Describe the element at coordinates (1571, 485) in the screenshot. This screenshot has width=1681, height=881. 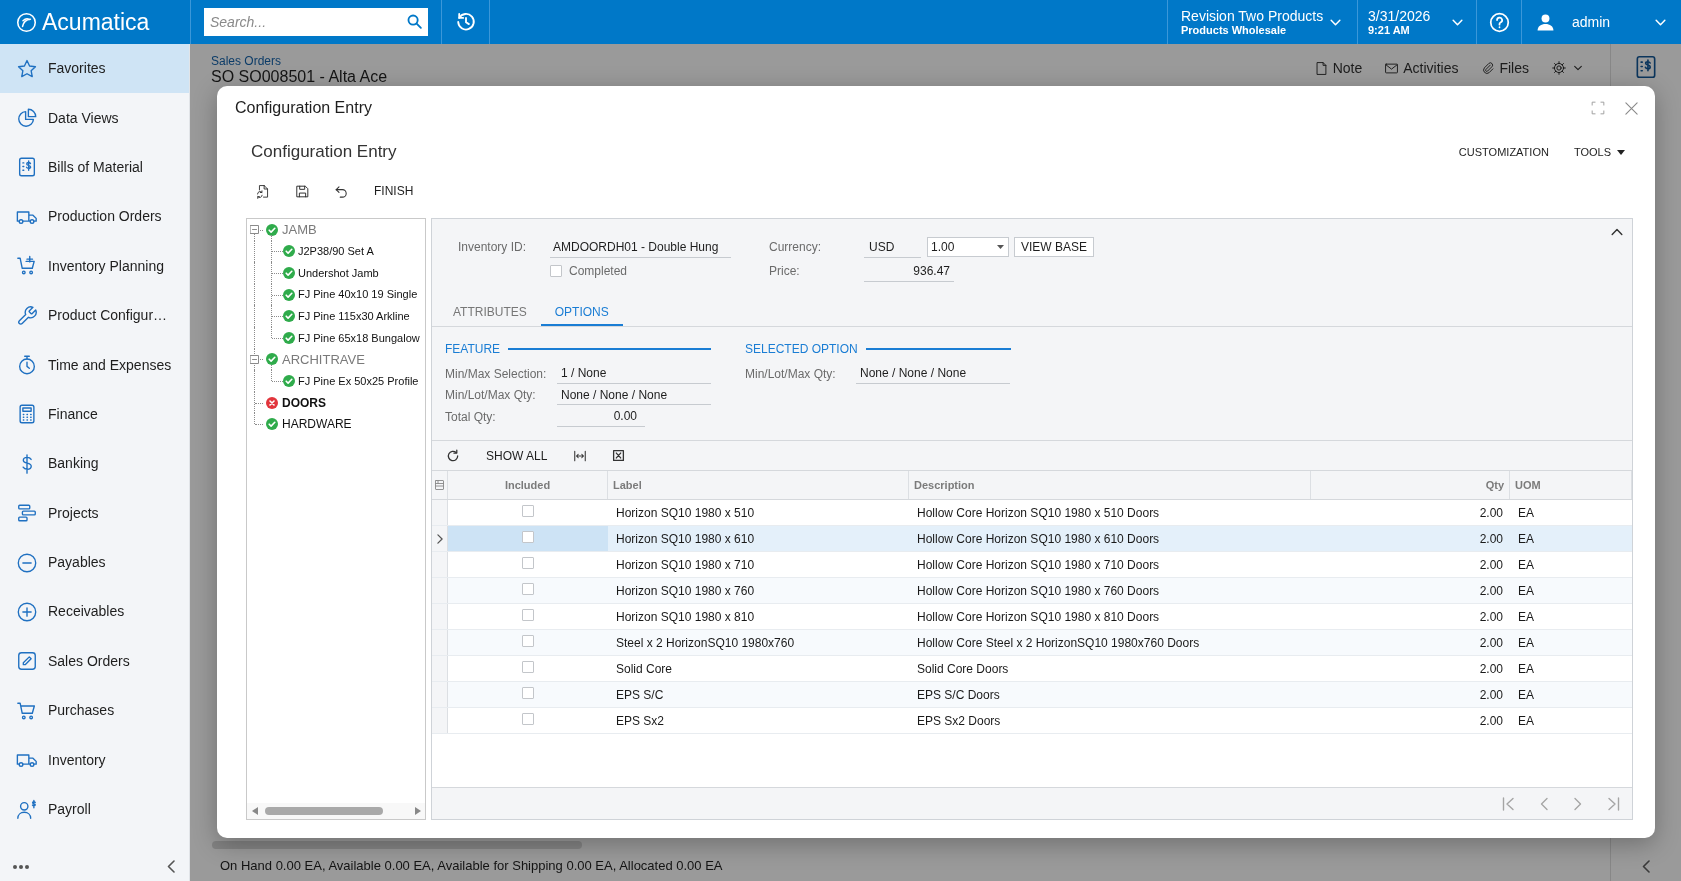
I see `column-header: UOM` at that location.